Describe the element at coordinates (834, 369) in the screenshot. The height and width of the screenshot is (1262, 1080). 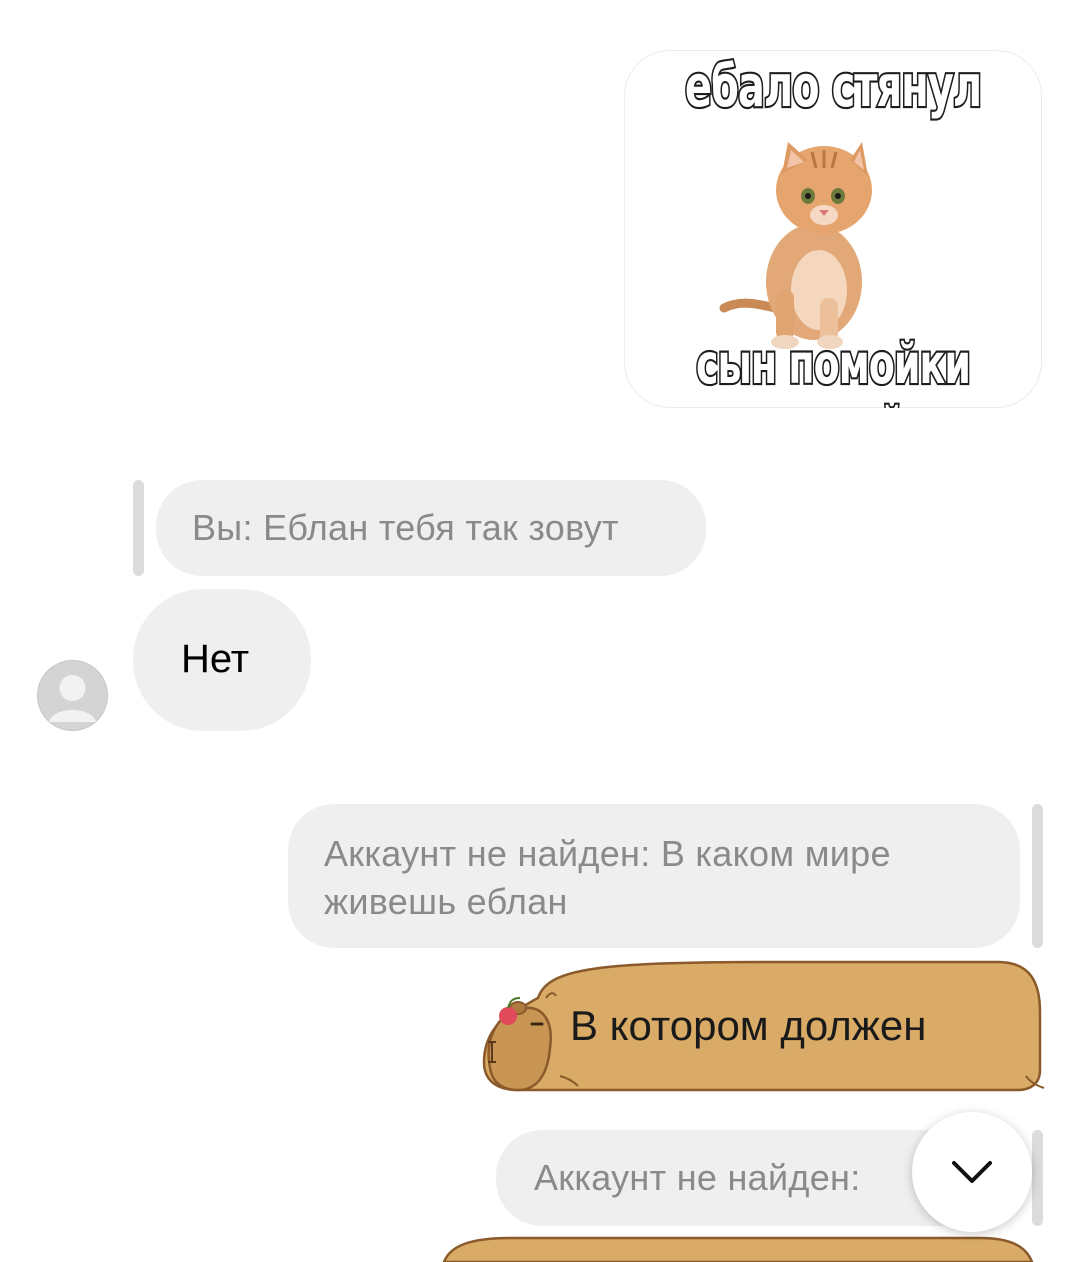
I see `meme-bottom-caption: сын помойки нищей` at that location.